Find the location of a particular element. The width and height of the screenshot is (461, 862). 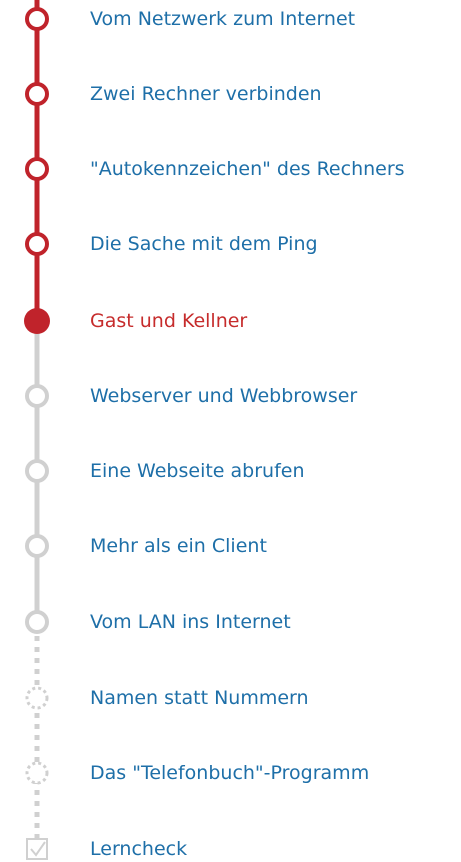

progress-track is located at coordinates (37, 430).